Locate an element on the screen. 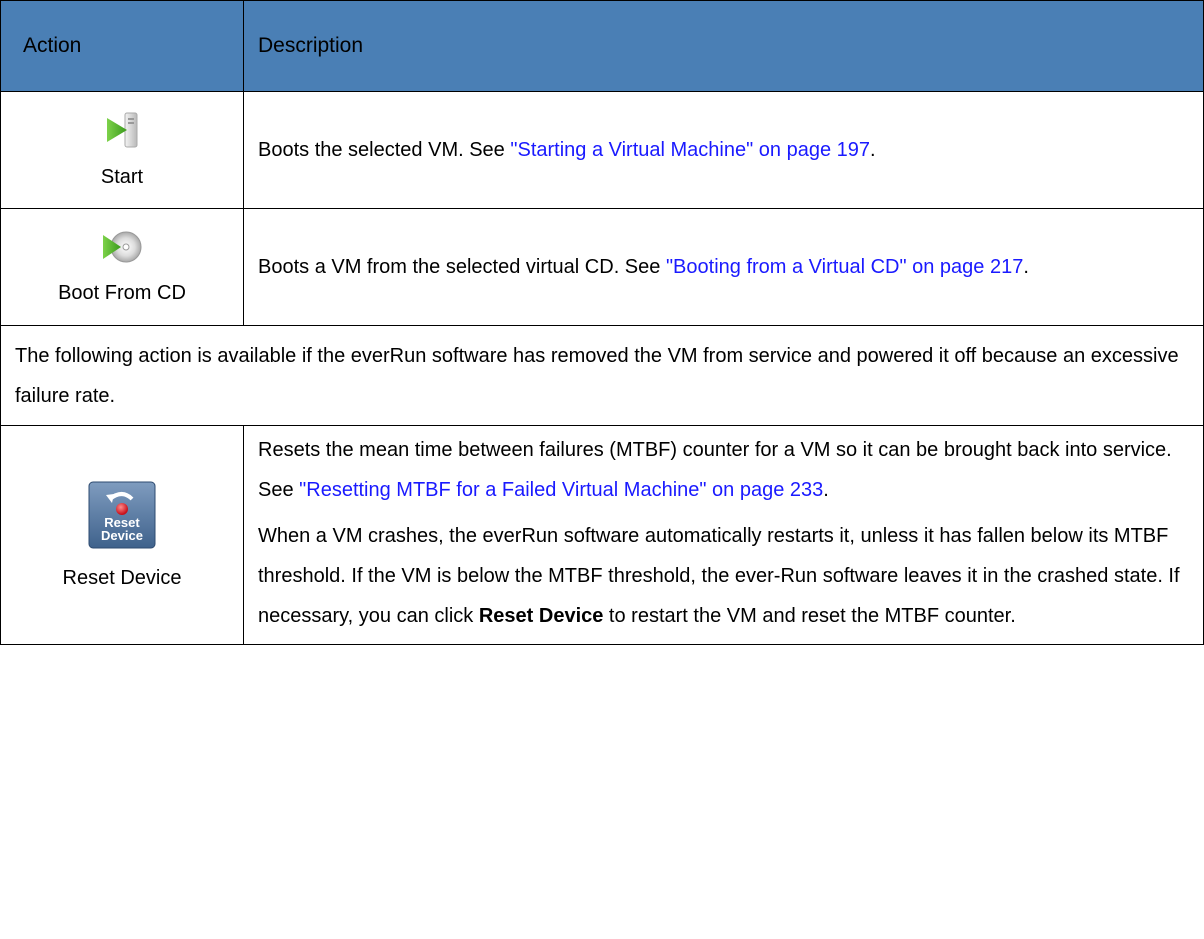 The image size is (1204, 939). action-label-boot-cd: Boot From CD is located at coordinates (122, 292).